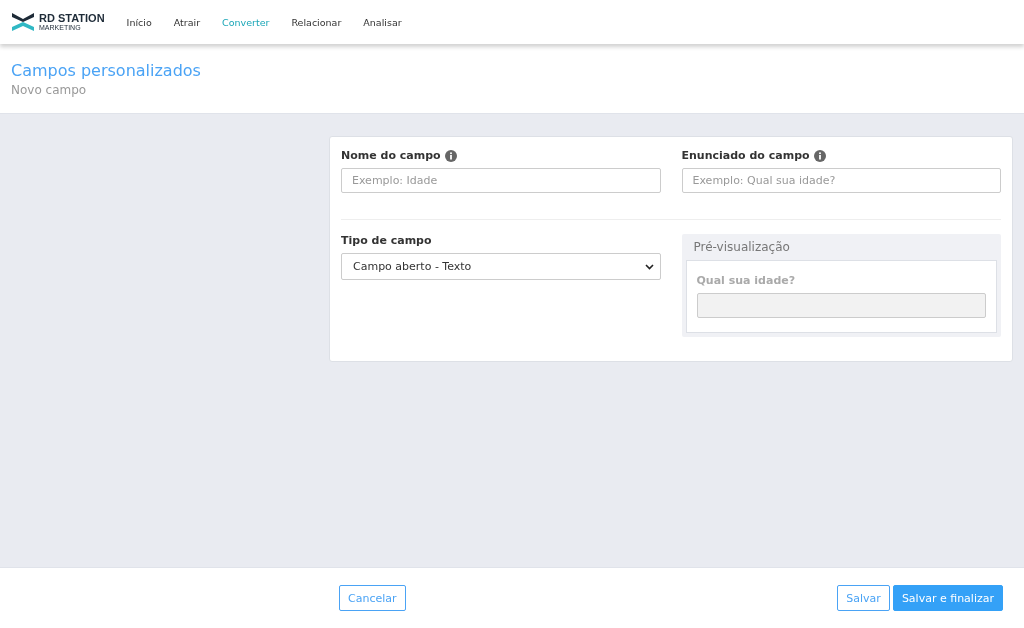 The height and width of the screenshot is (628, 1024). What do you see at coordinates (742, 247) in the screenshot?
I see `preview-title: Pré-visualização` at bounding box center [742, 247].